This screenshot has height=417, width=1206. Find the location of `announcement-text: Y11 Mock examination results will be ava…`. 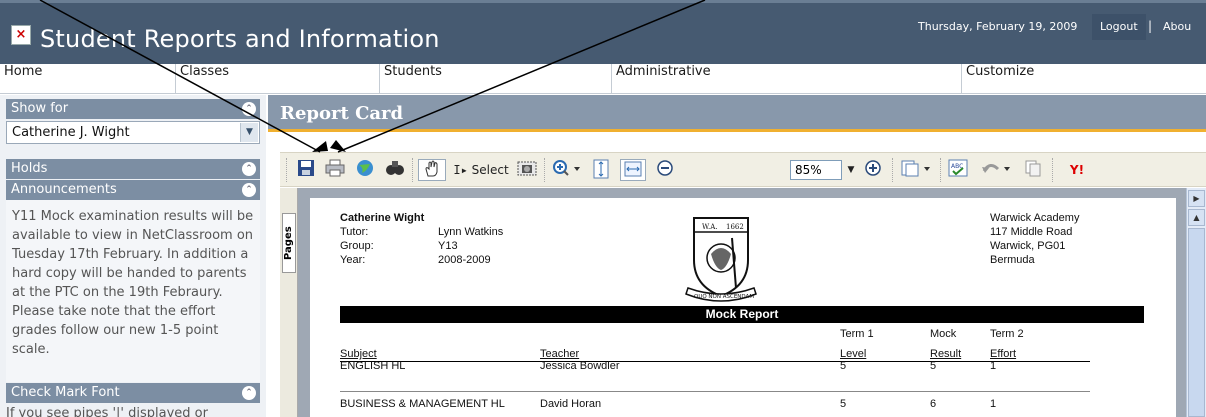

announcement-text: Y11 Mock examination results will be ava… is located at coordinates (133, 291).